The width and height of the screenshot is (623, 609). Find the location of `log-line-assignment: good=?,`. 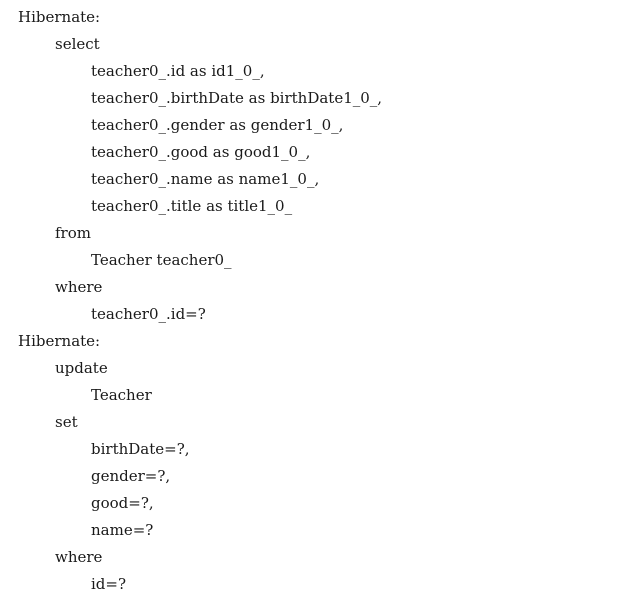

log-line-assignment: good=?, is located at coordinates (122, 503).